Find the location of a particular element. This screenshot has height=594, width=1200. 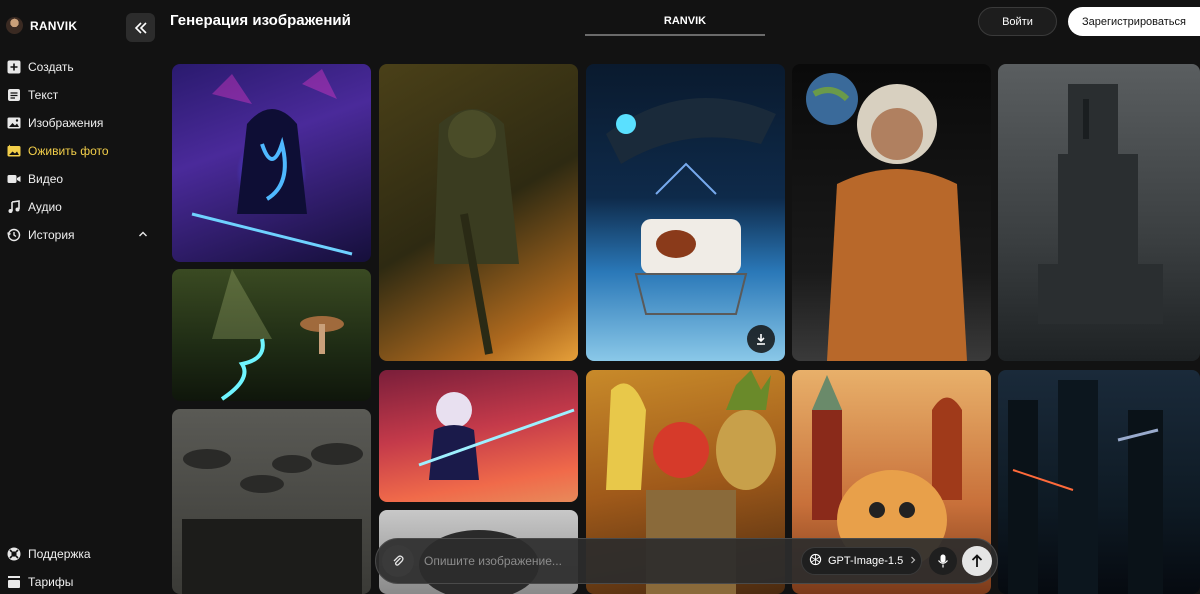

gallery-image-stone-knight is located at coordinates (478, 212).